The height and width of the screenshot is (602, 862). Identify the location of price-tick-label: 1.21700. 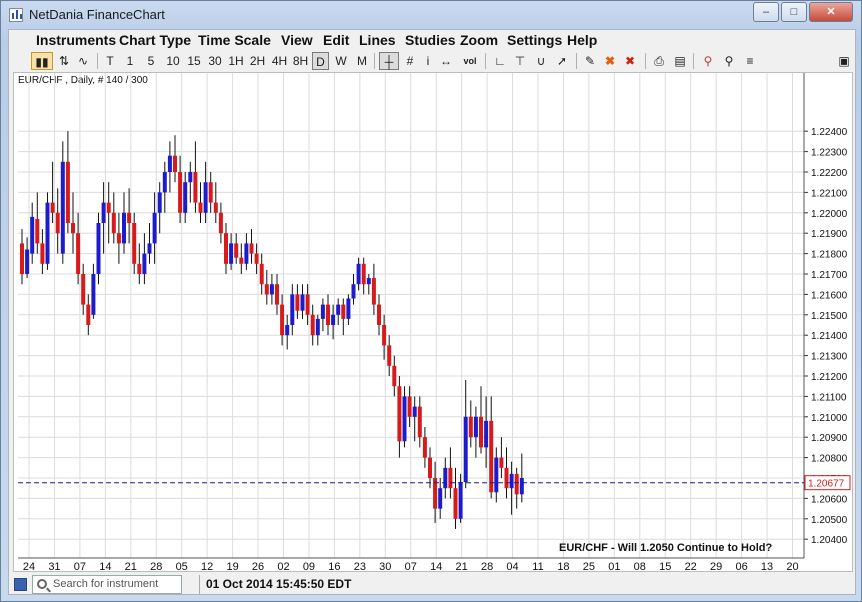
(829, 275).